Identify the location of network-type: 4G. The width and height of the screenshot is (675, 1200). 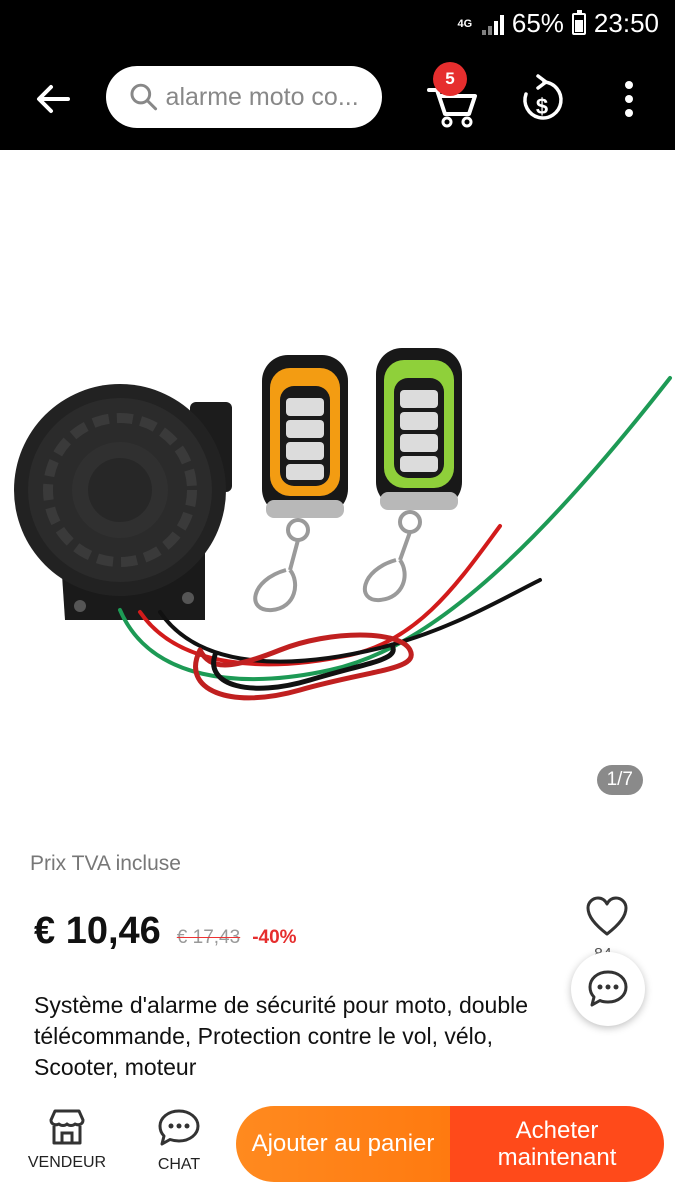
(465, 23).